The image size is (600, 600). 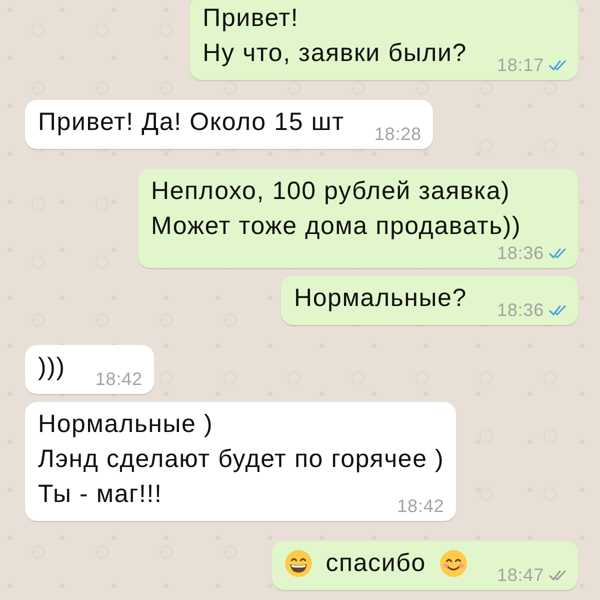 What do you see at coordinates (241, 459) in the screenshot?
I see `message-text: Лэнд сделают будет по горячее )` at bounding box center [241, 459].